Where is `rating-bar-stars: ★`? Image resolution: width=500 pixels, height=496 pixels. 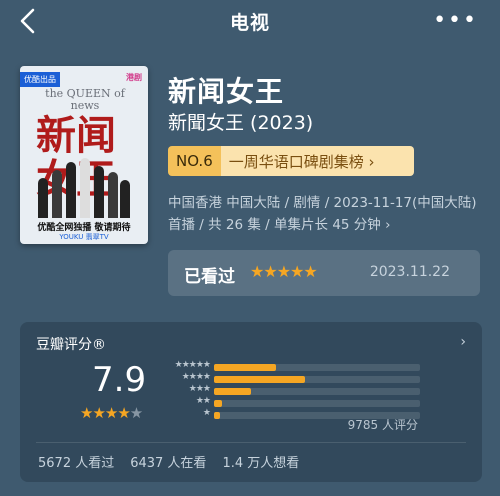
rating-bar-stars: ★ is located at coordinates (206, 413).